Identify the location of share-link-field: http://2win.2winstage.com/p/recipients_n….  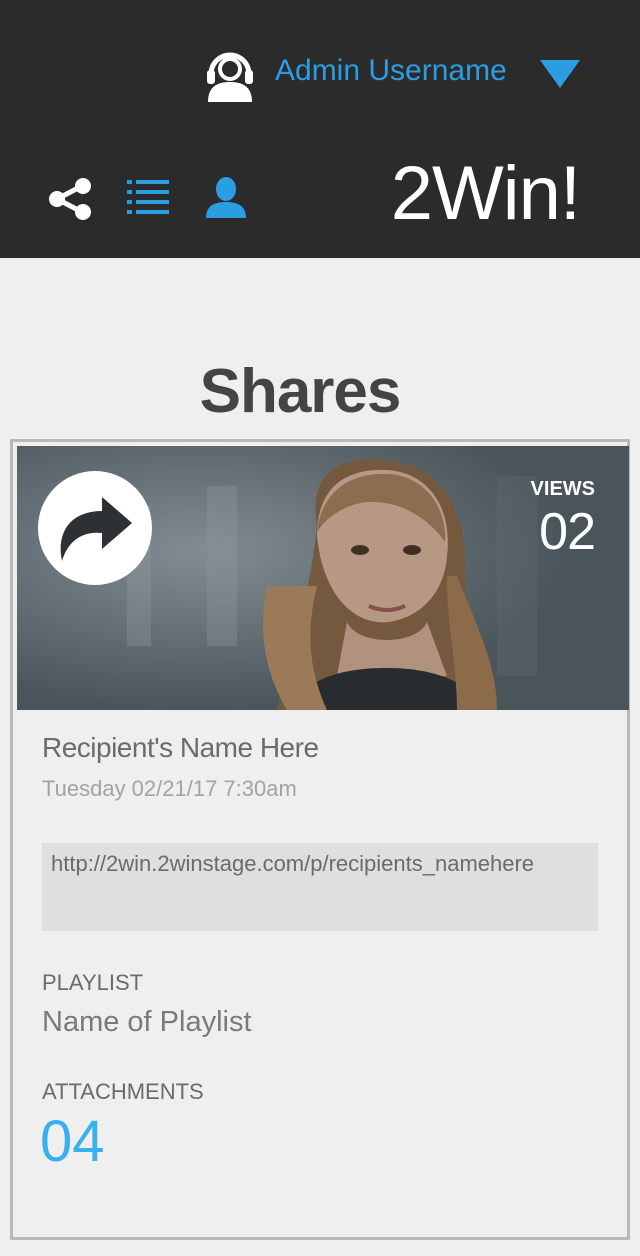
(320, 887).